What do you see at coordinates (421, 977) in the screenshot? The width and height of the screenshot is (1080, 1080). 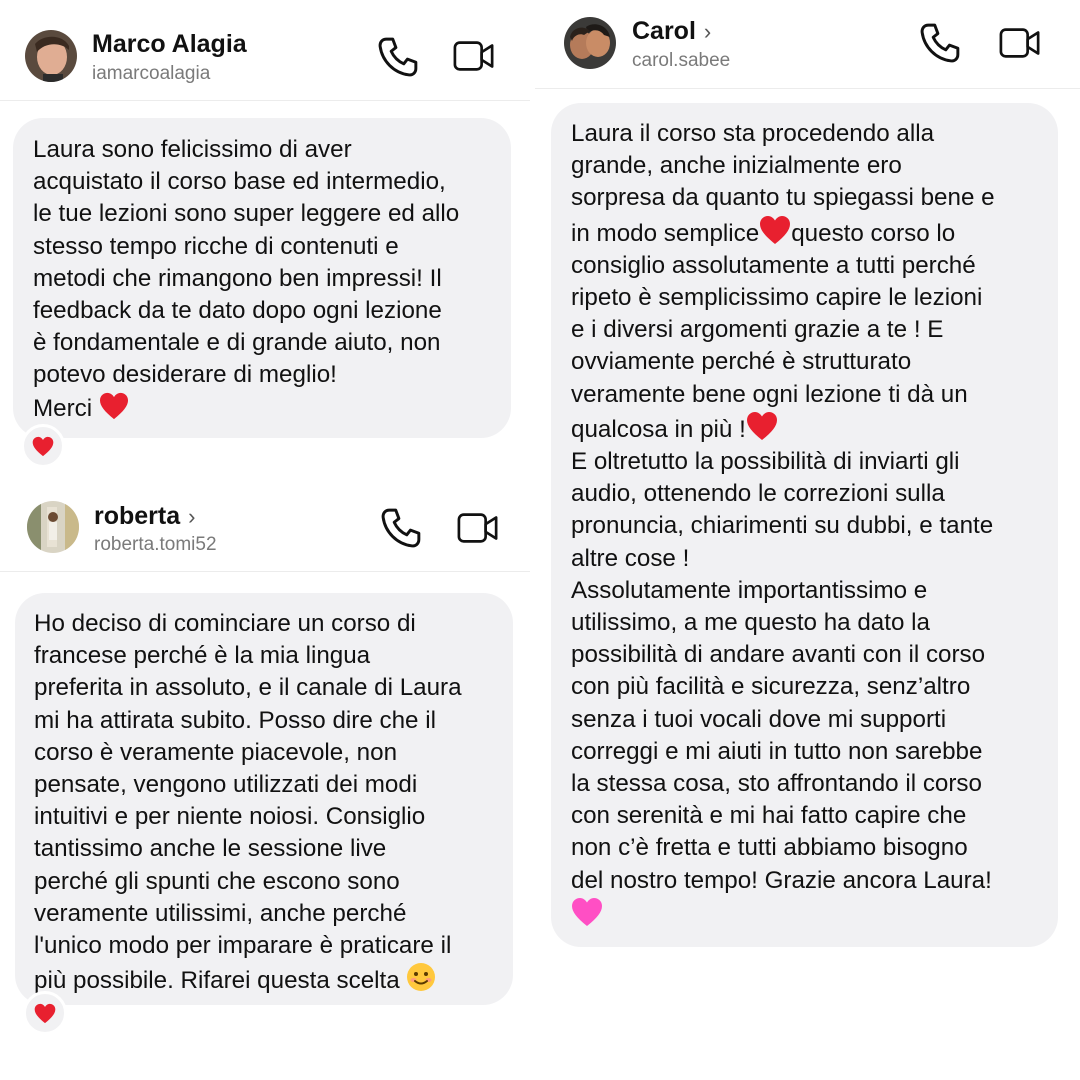 I see `smiling-face-emoji` at bounding box center [421, 977].